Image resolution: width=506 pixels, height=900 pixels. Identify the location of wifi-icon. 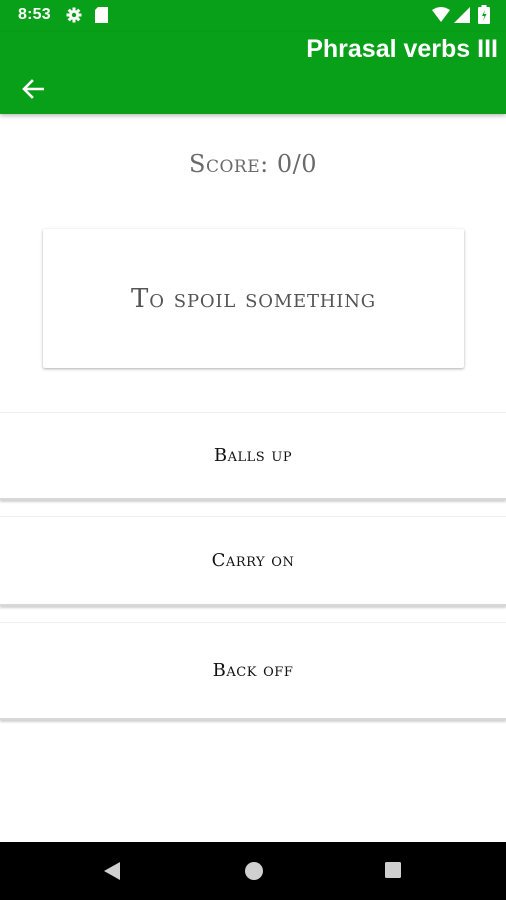
(441, 17).